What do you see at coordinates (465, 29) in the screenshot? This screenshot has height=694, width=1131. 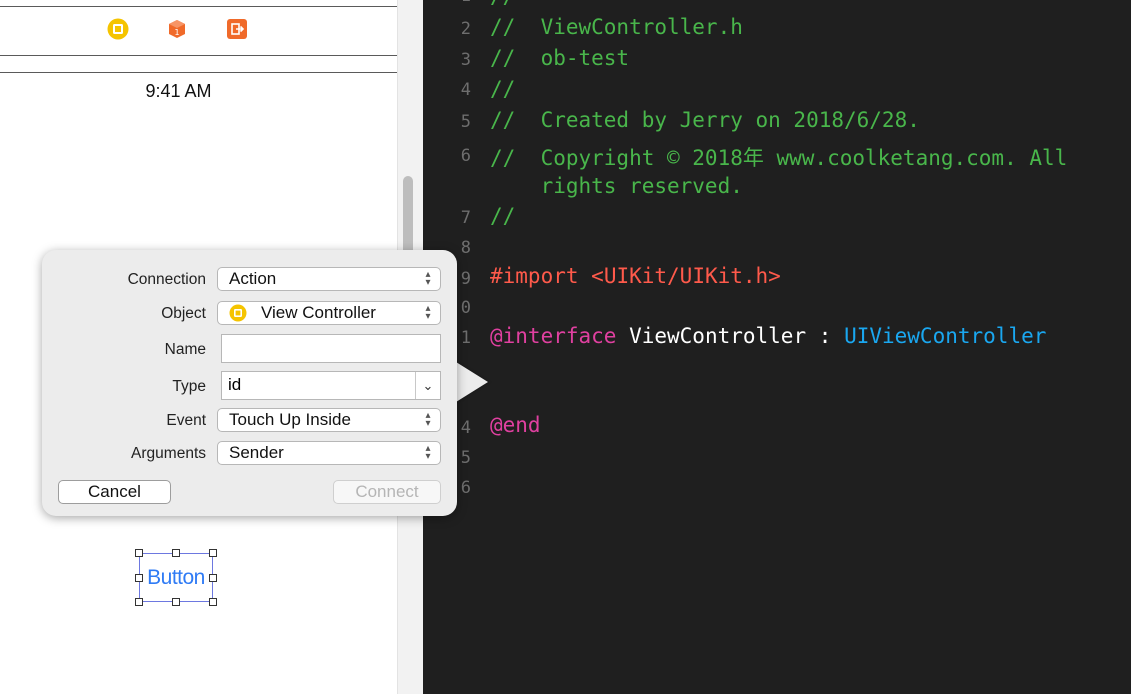 I see `line-number: 2` at bounding box center [465, 29].